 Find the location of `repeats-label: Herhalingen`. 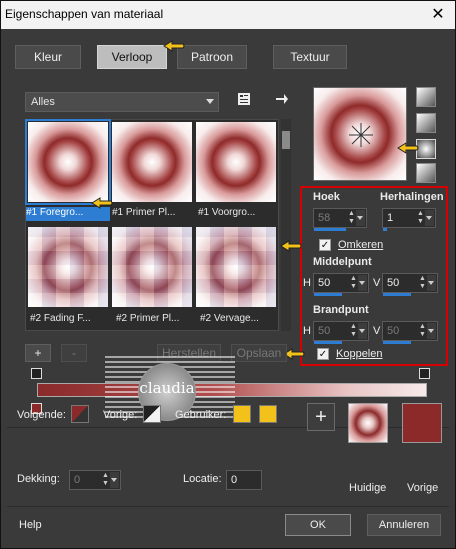

repeats-label: Herhalingen is located at coordinates (412, 197).